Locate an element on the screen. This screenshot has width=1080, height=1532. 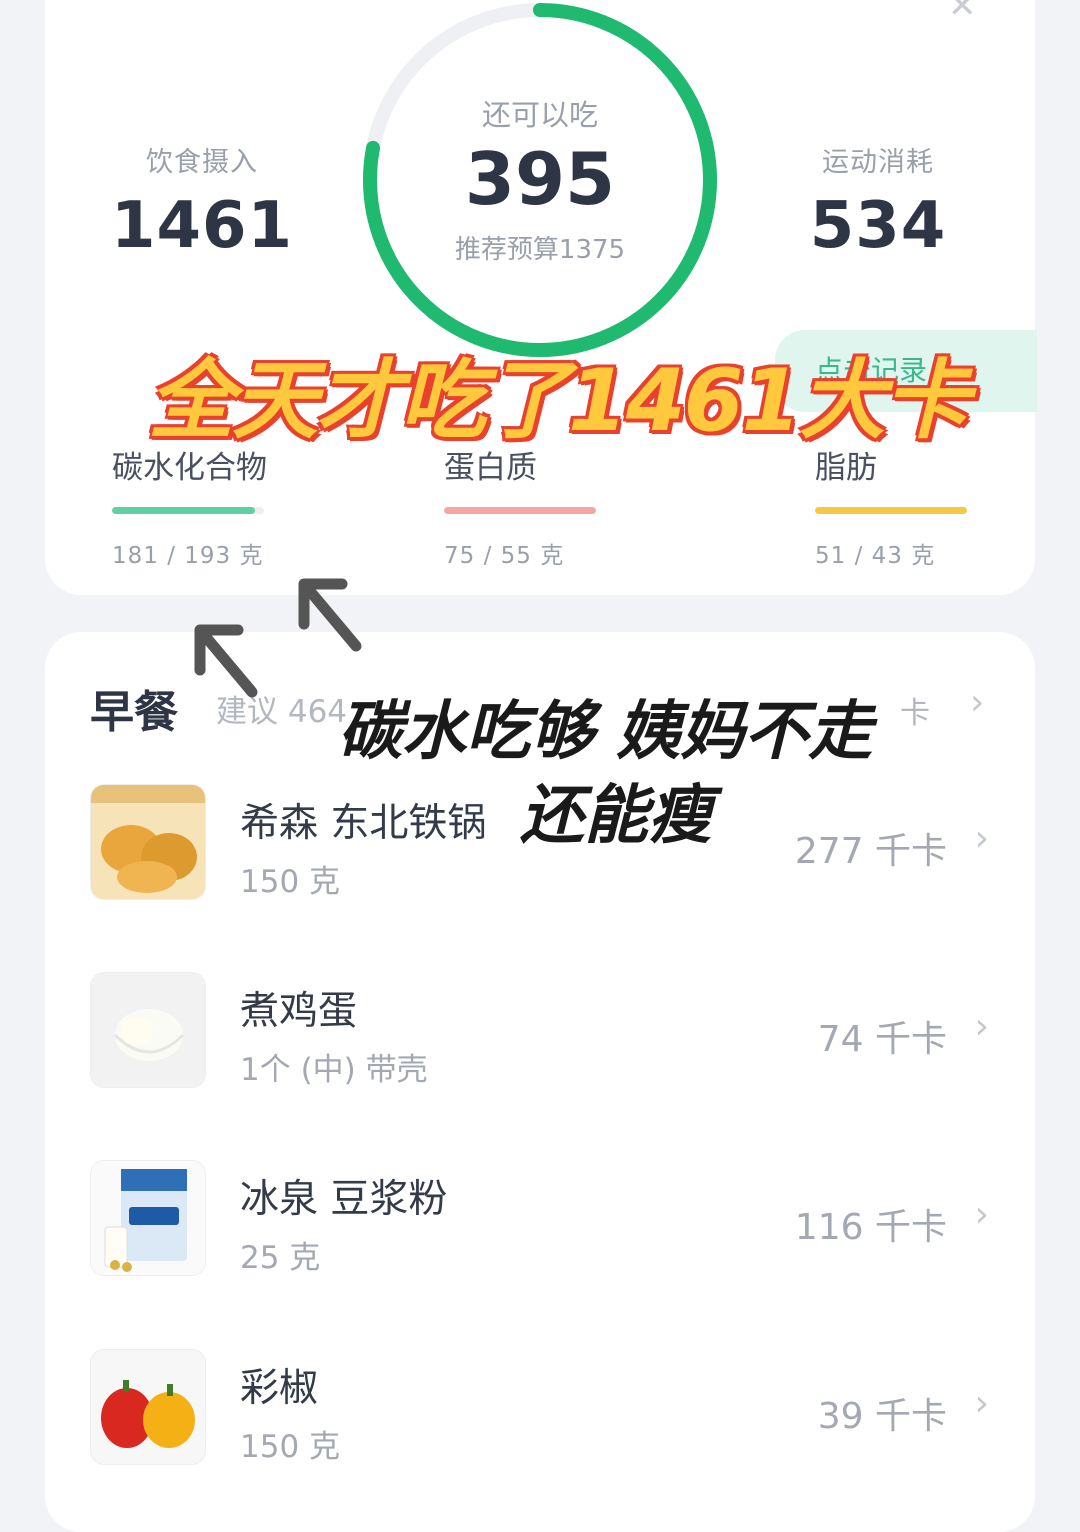
intake-stat: 饮食摄入 1461 is located at coordinates (202, 201).